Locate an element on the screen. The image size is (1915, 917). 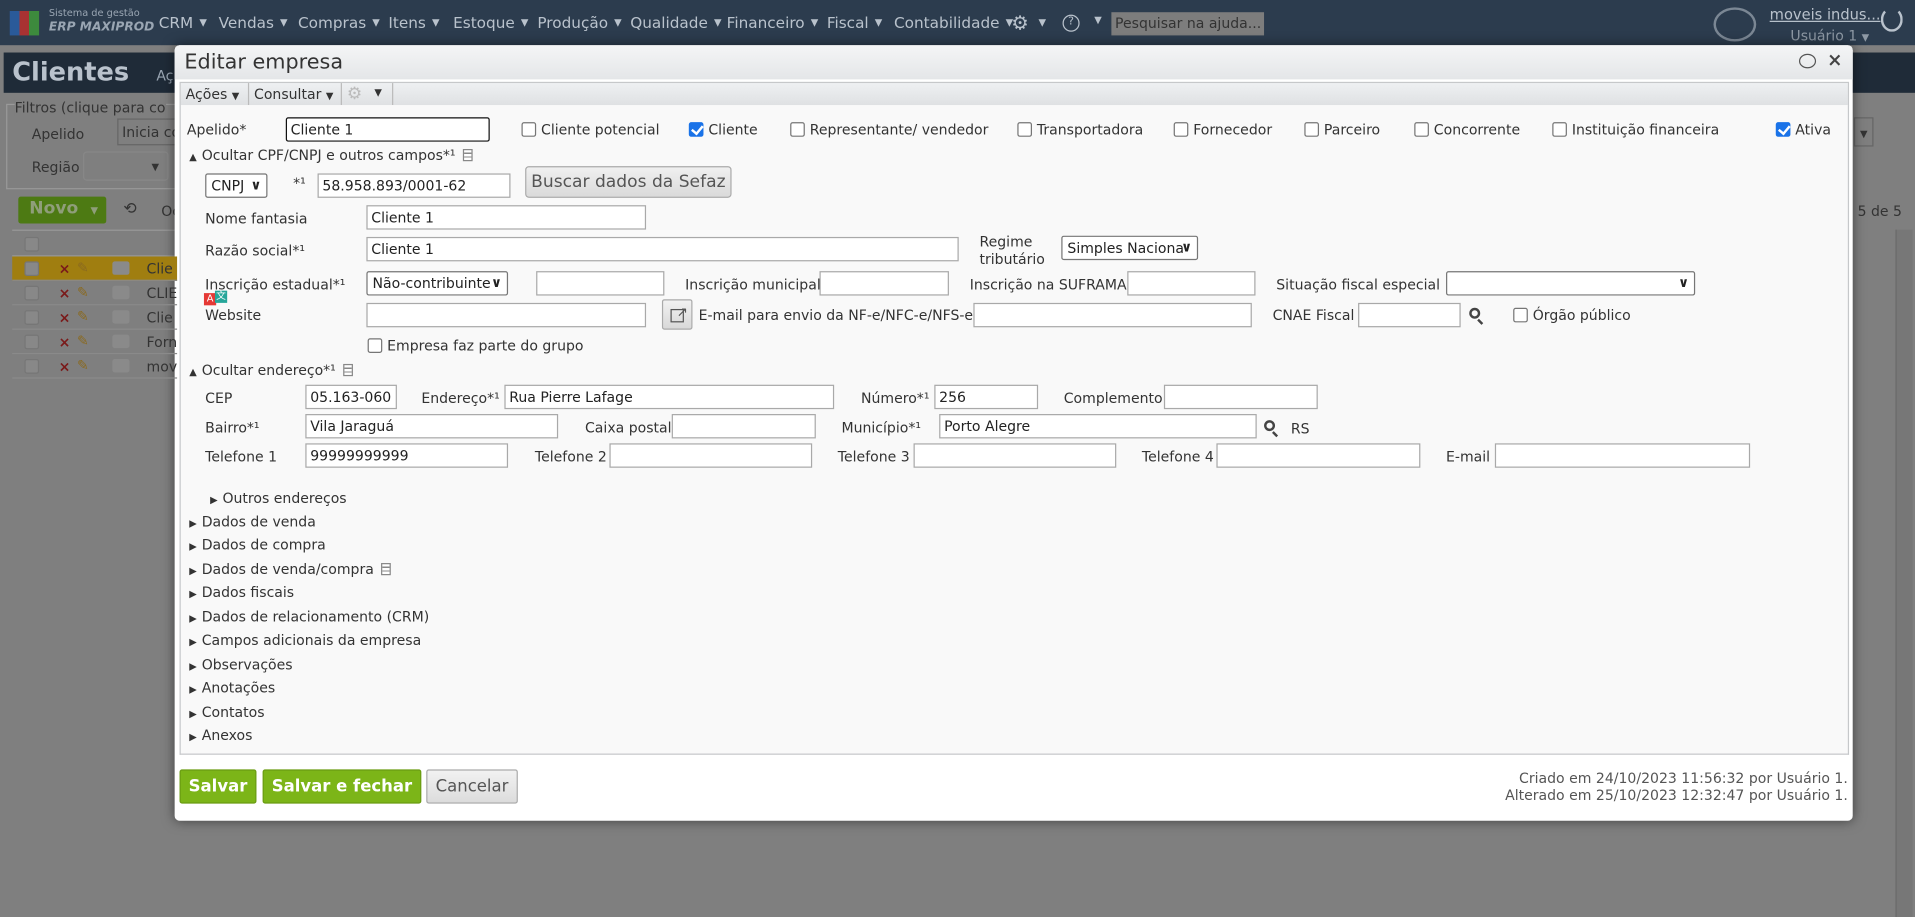
table-row: × ✎ CLIE is located at coordinates (94, 293).